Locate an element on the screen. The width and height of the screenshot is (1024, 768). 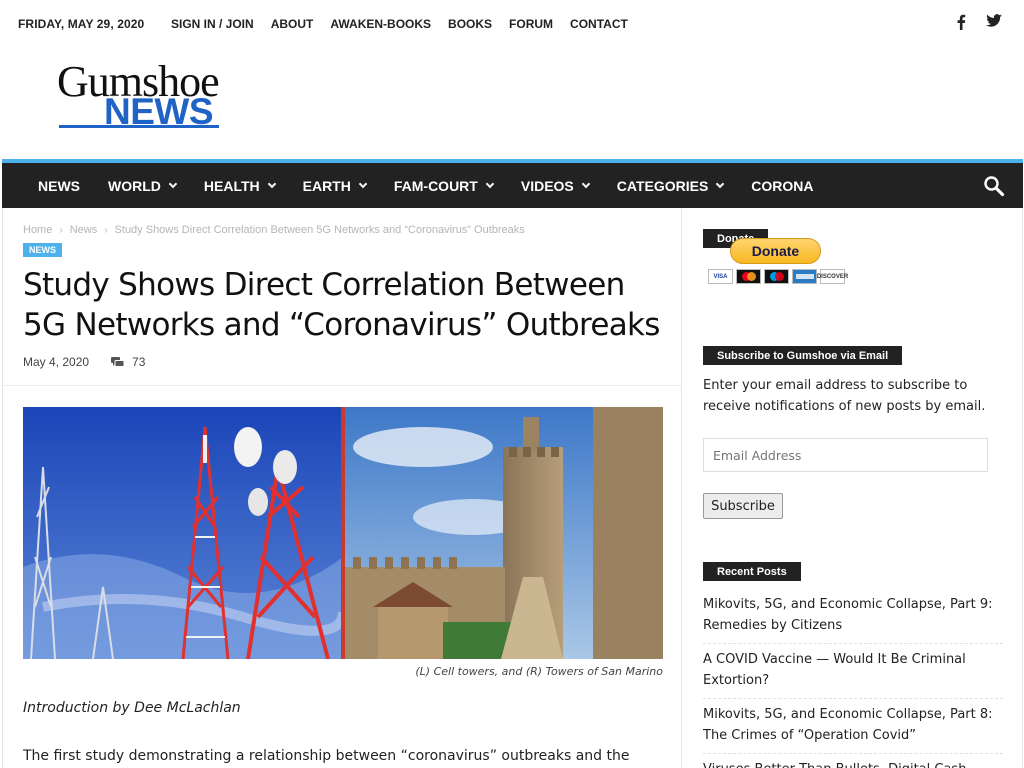
widget-title-subscribe: Subscribe to Gumshoe via Email is located at coordinates (803, 355).